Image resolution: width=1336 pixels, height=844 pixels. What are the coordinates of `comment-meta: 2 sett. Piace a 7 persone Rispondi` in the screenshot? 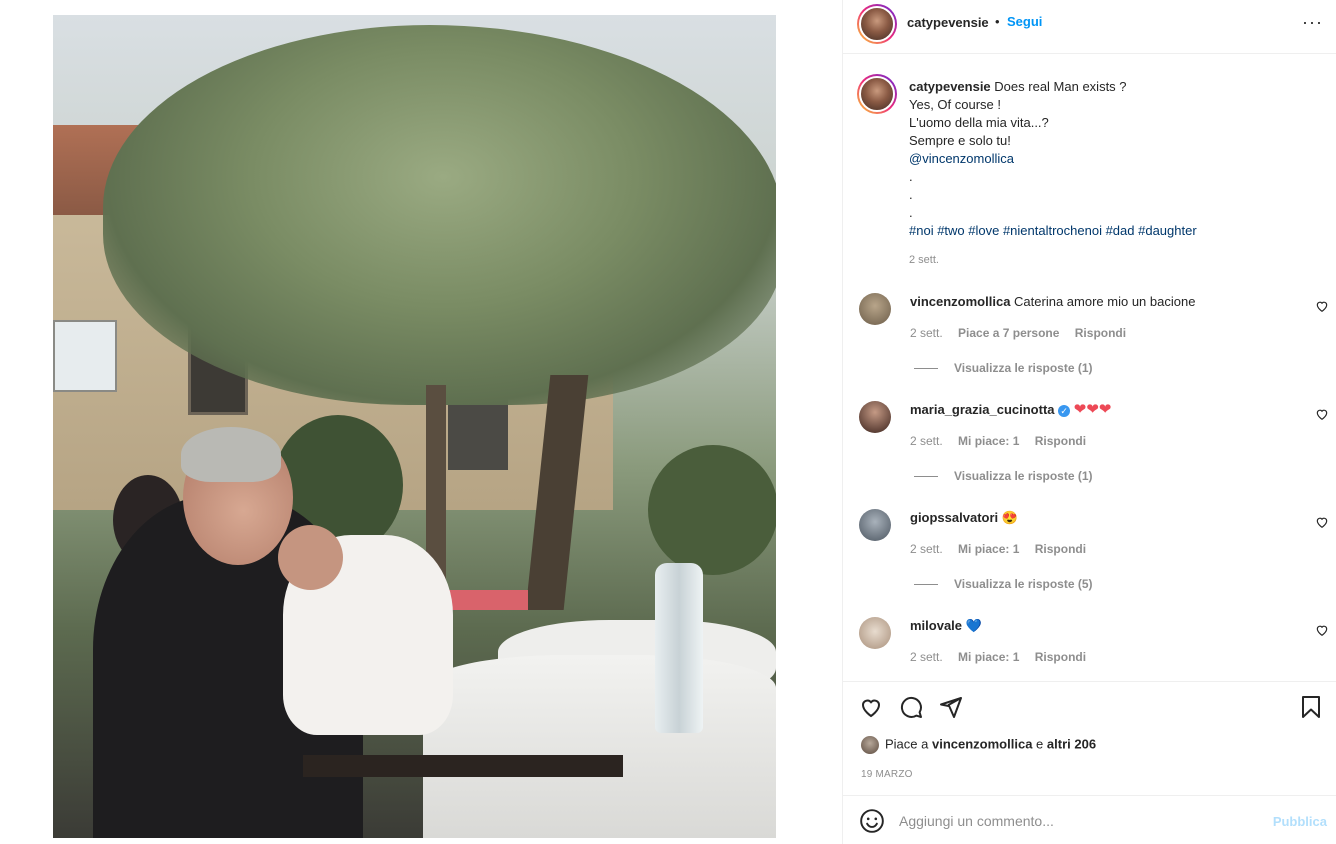 It's located at (1024, 333).